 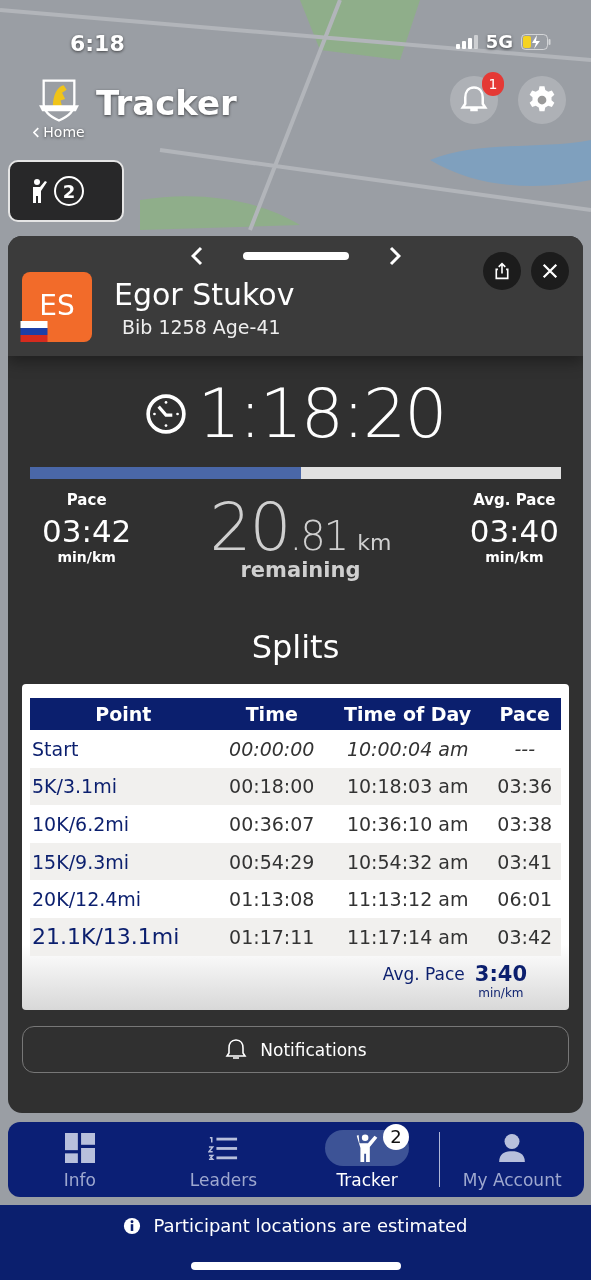 I want to click on column-header: Point, so click(x=123, y=714).